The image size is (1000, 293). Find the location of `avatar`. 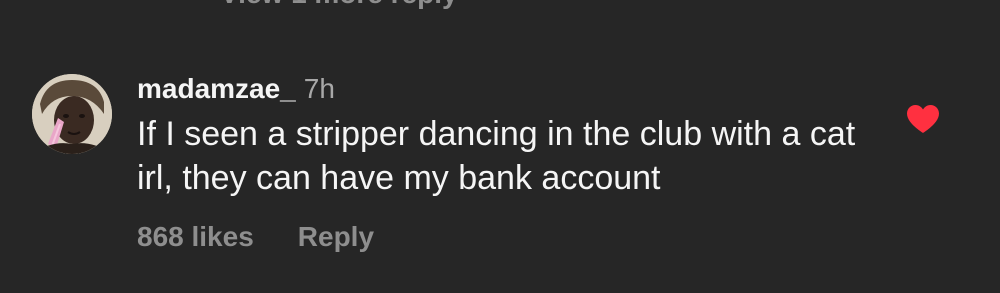

avatar is located at coordinates (72, 114).